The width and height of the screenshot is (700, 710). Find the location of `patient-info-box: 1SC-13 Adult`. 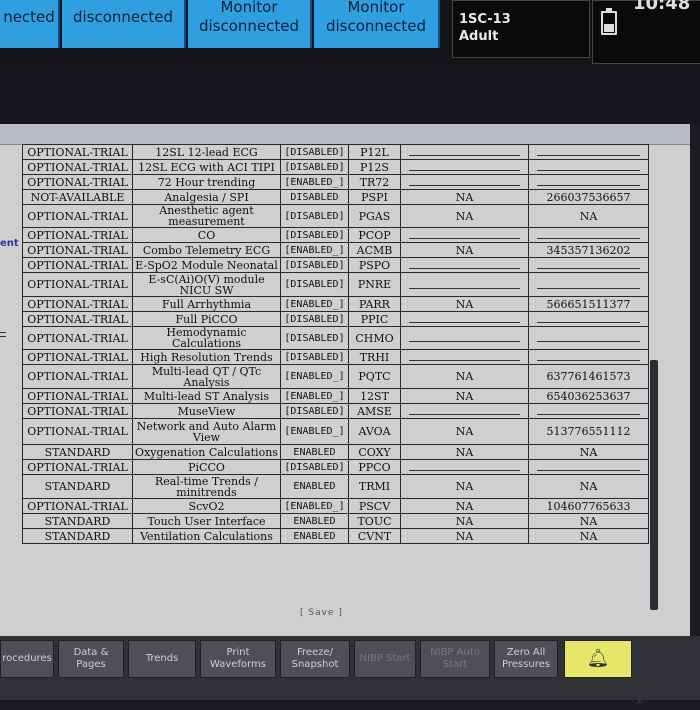

patient-info-box: 1SC-13 Adult is located at coordinates (521, 29).